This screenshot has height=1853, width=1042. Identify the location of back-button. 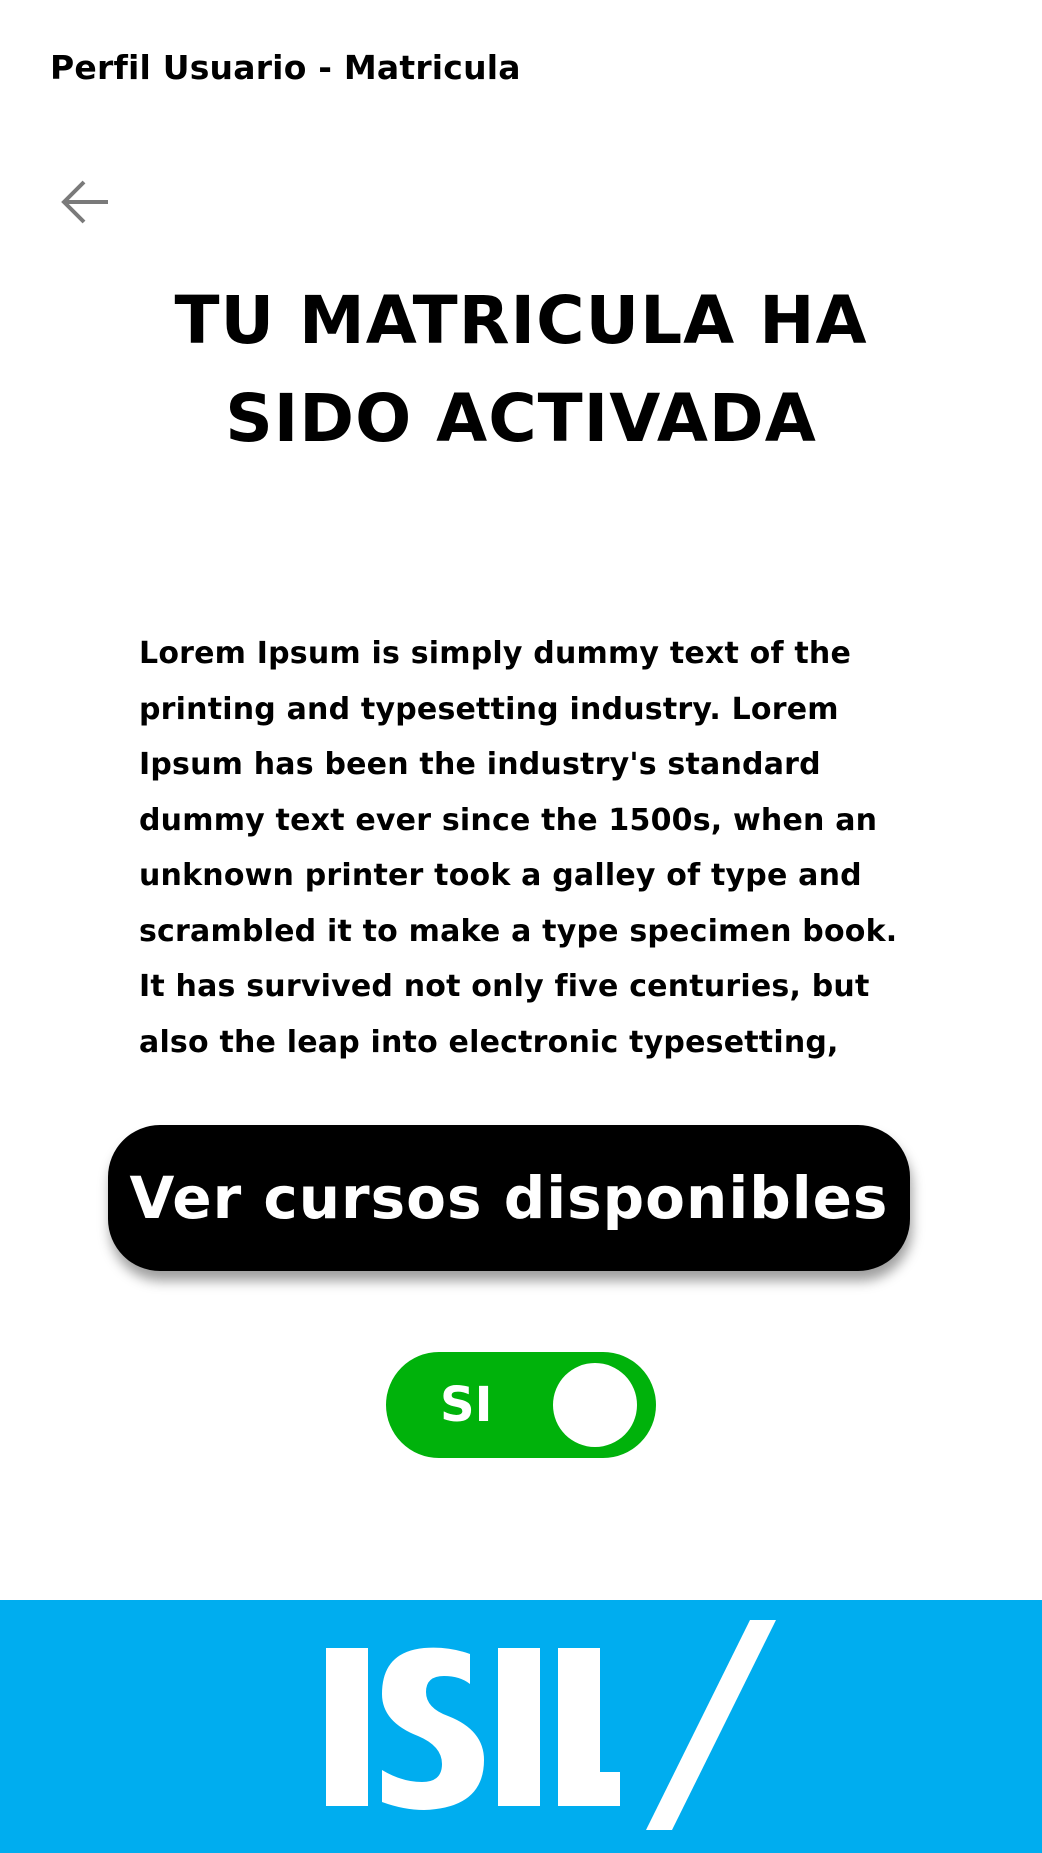
(86, 202).